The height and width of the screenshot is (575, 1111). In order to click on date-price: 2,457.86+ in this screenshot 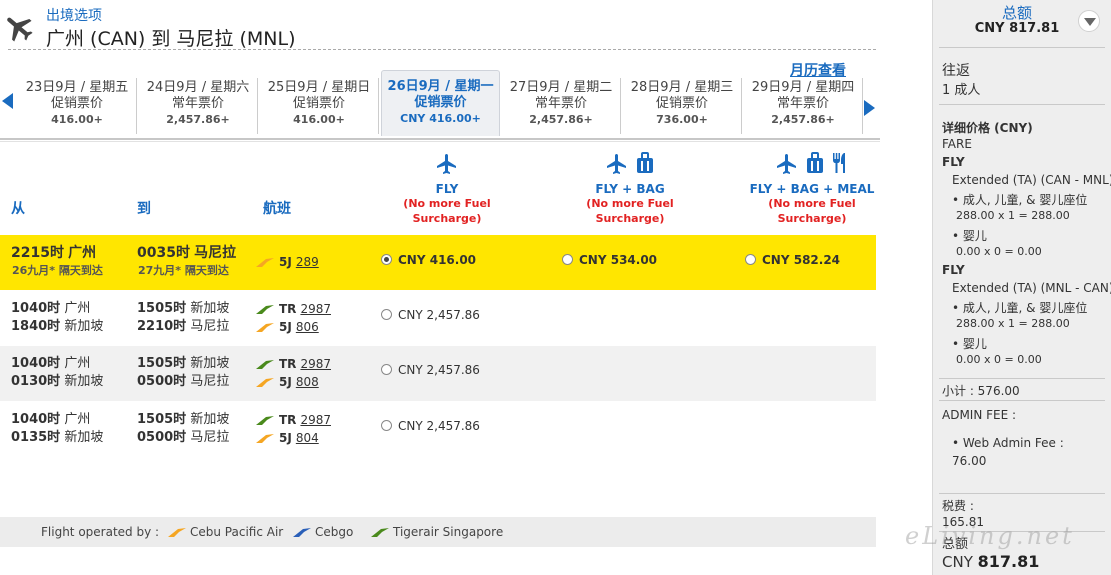, I will do `click(198, 119)`.